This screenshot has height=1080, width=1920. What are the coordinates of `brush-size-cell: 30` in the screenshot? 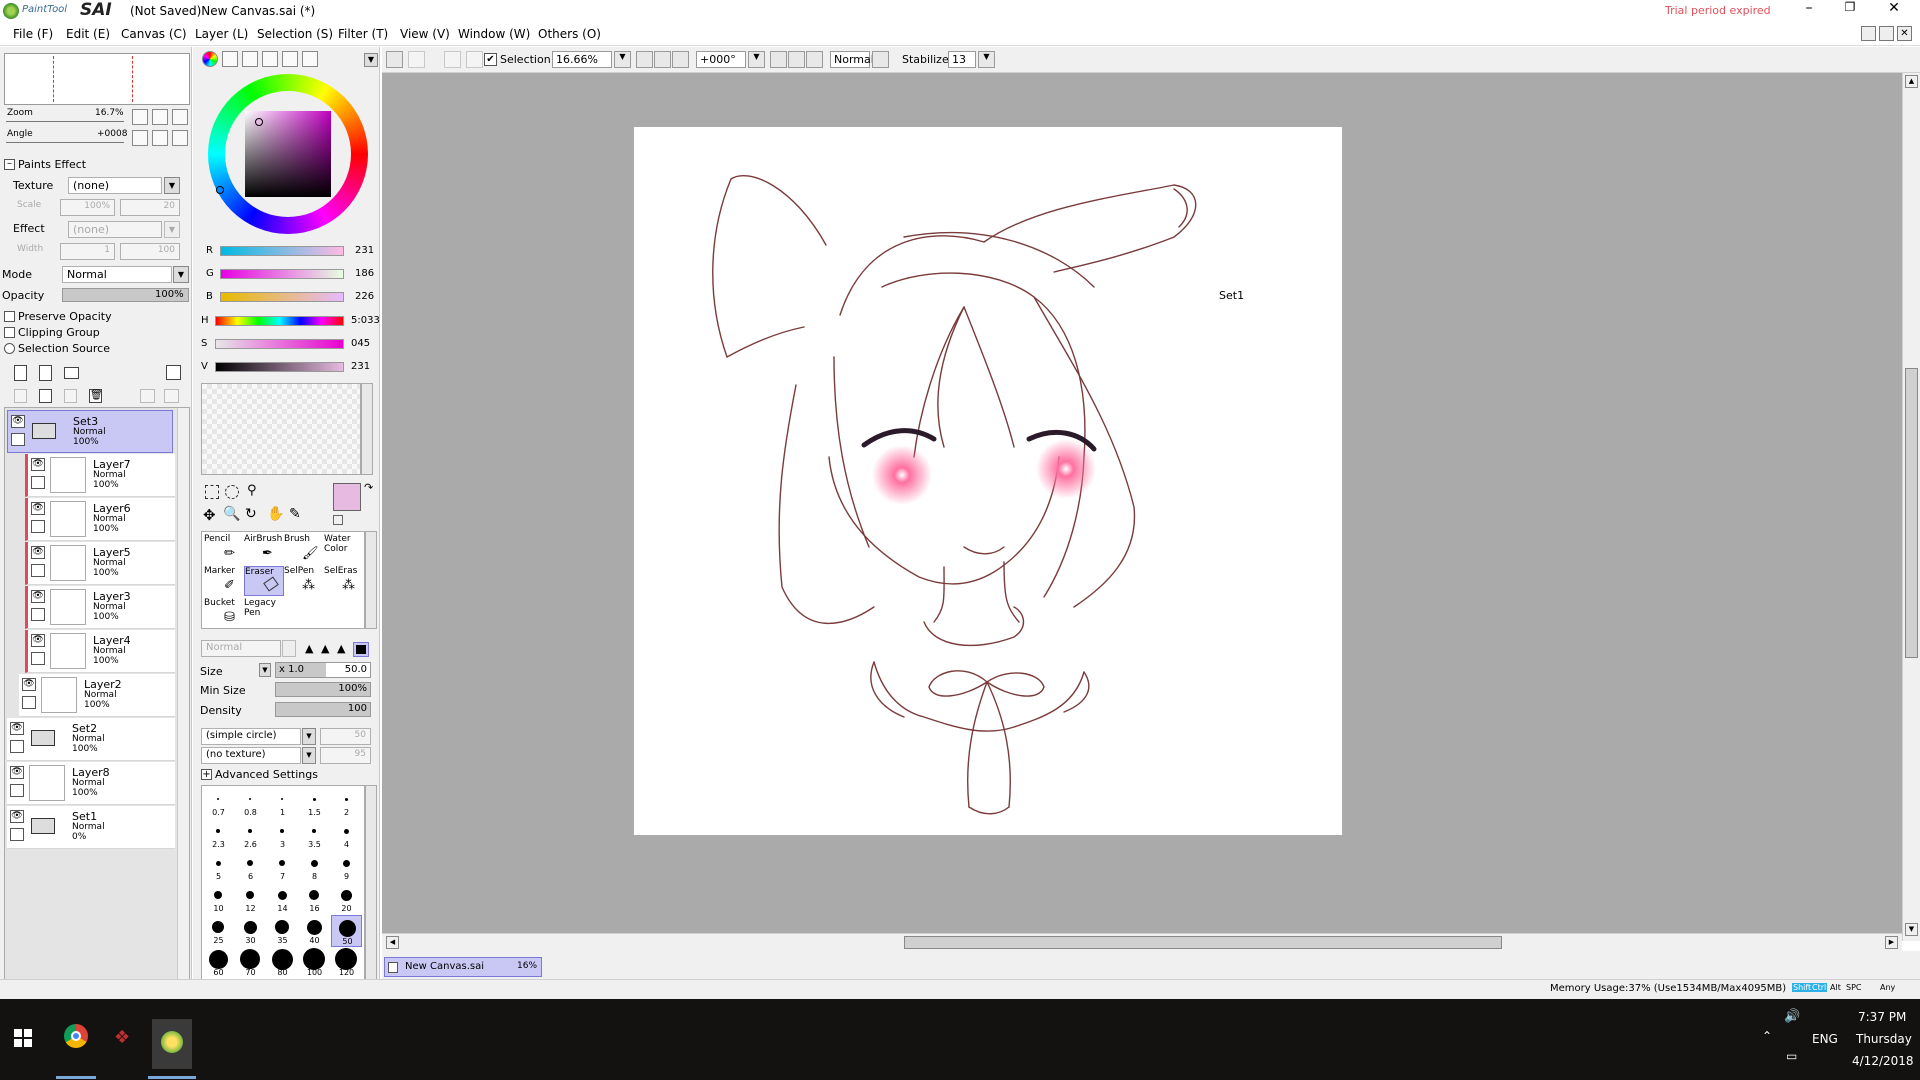 It's located at (250, 931).